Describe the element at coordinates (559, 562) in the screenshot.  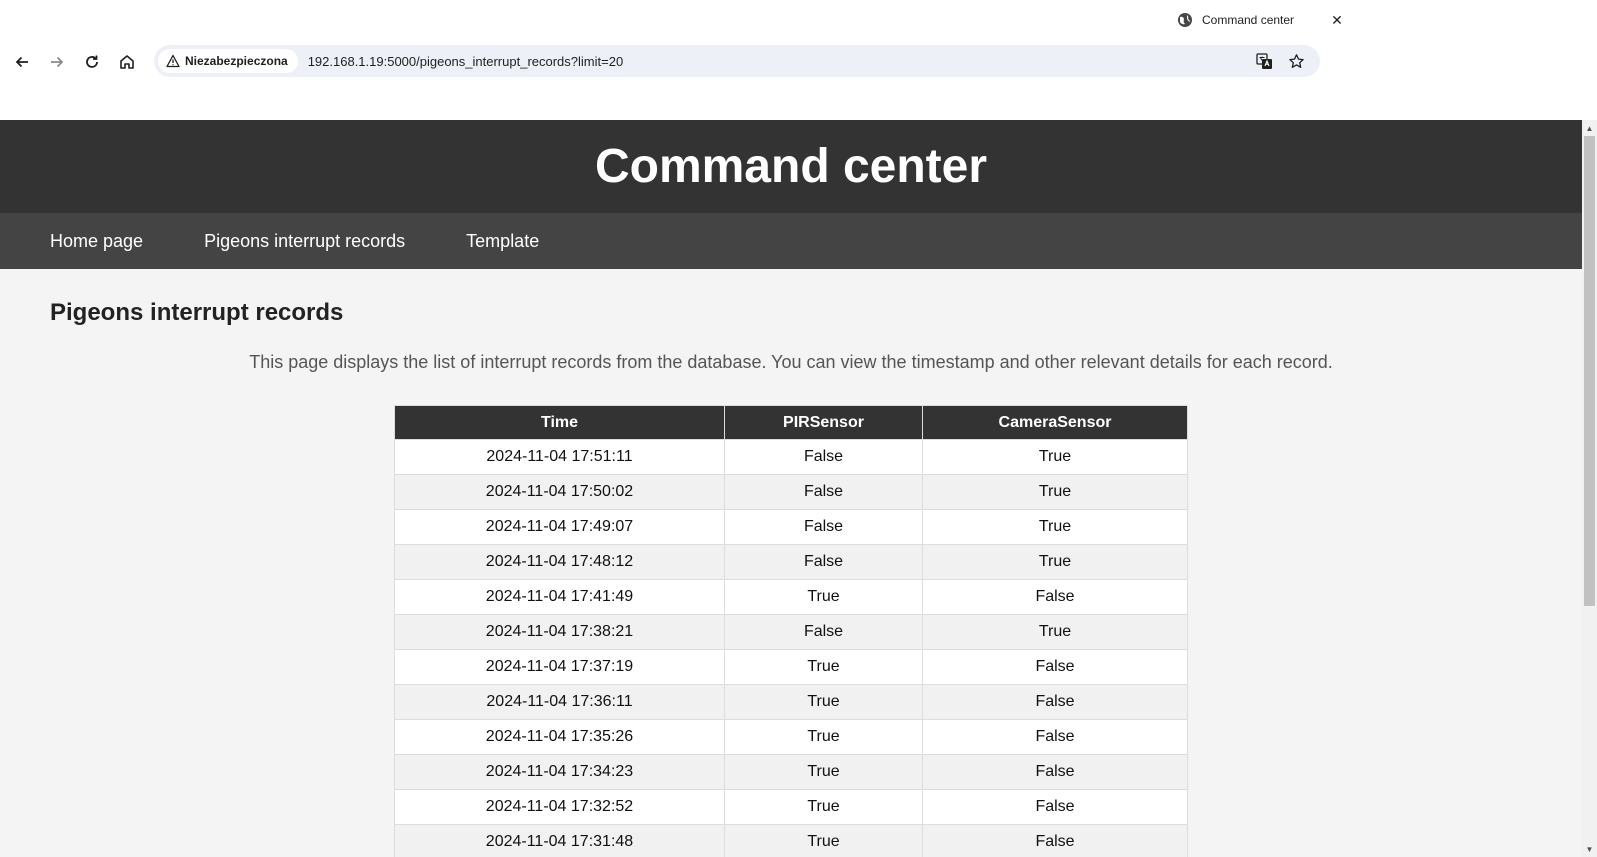
I see `cell-time: 2024-11-04 17:48:12` at that location.